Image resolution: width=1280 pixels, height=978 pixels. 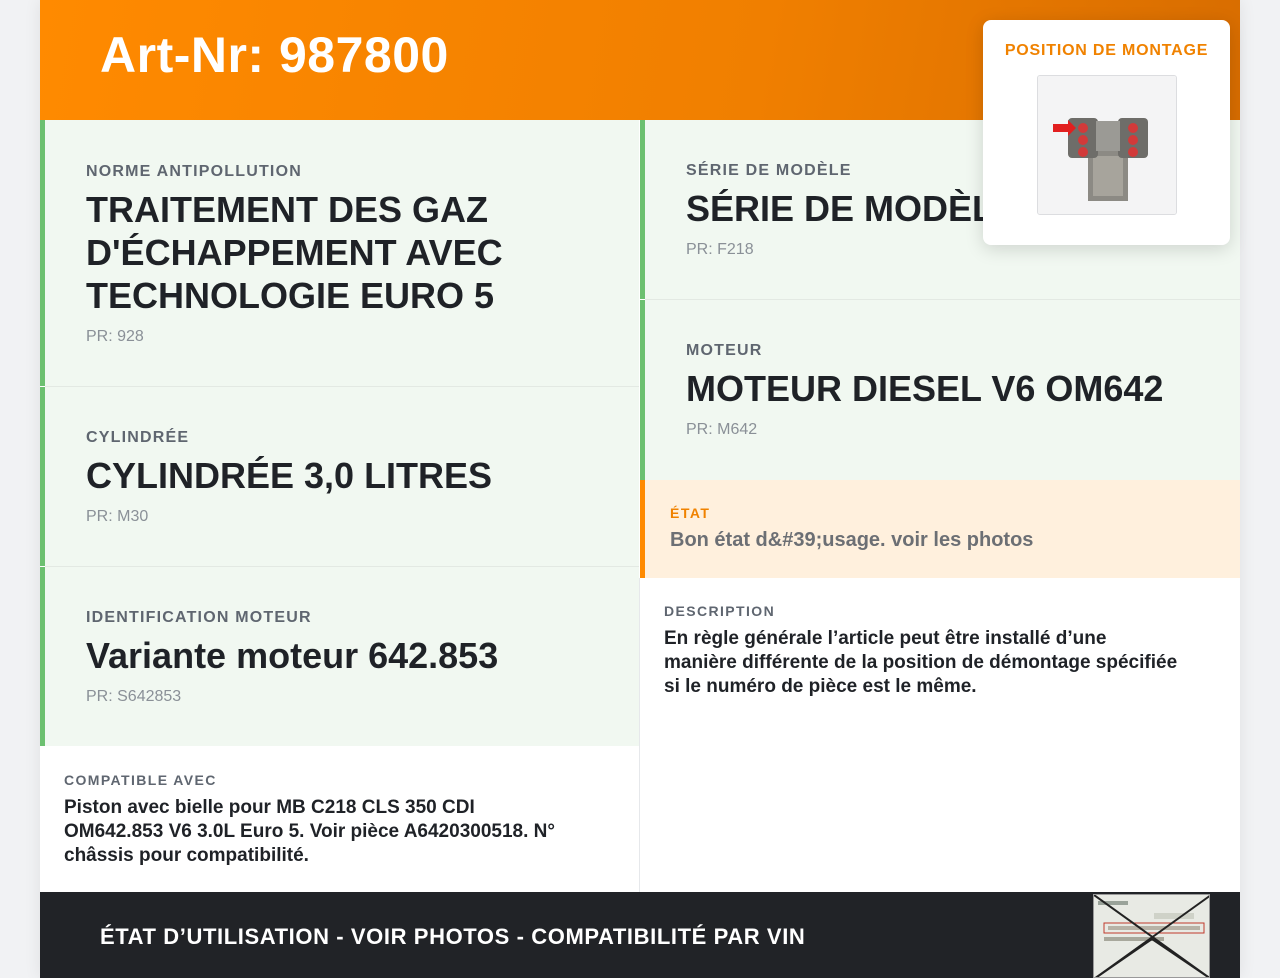 I want to click on card-cylindree: CYLINDRÉE CYLINDRÉE 3,0 LITRES PR: M30, so click(x=339, y=476).